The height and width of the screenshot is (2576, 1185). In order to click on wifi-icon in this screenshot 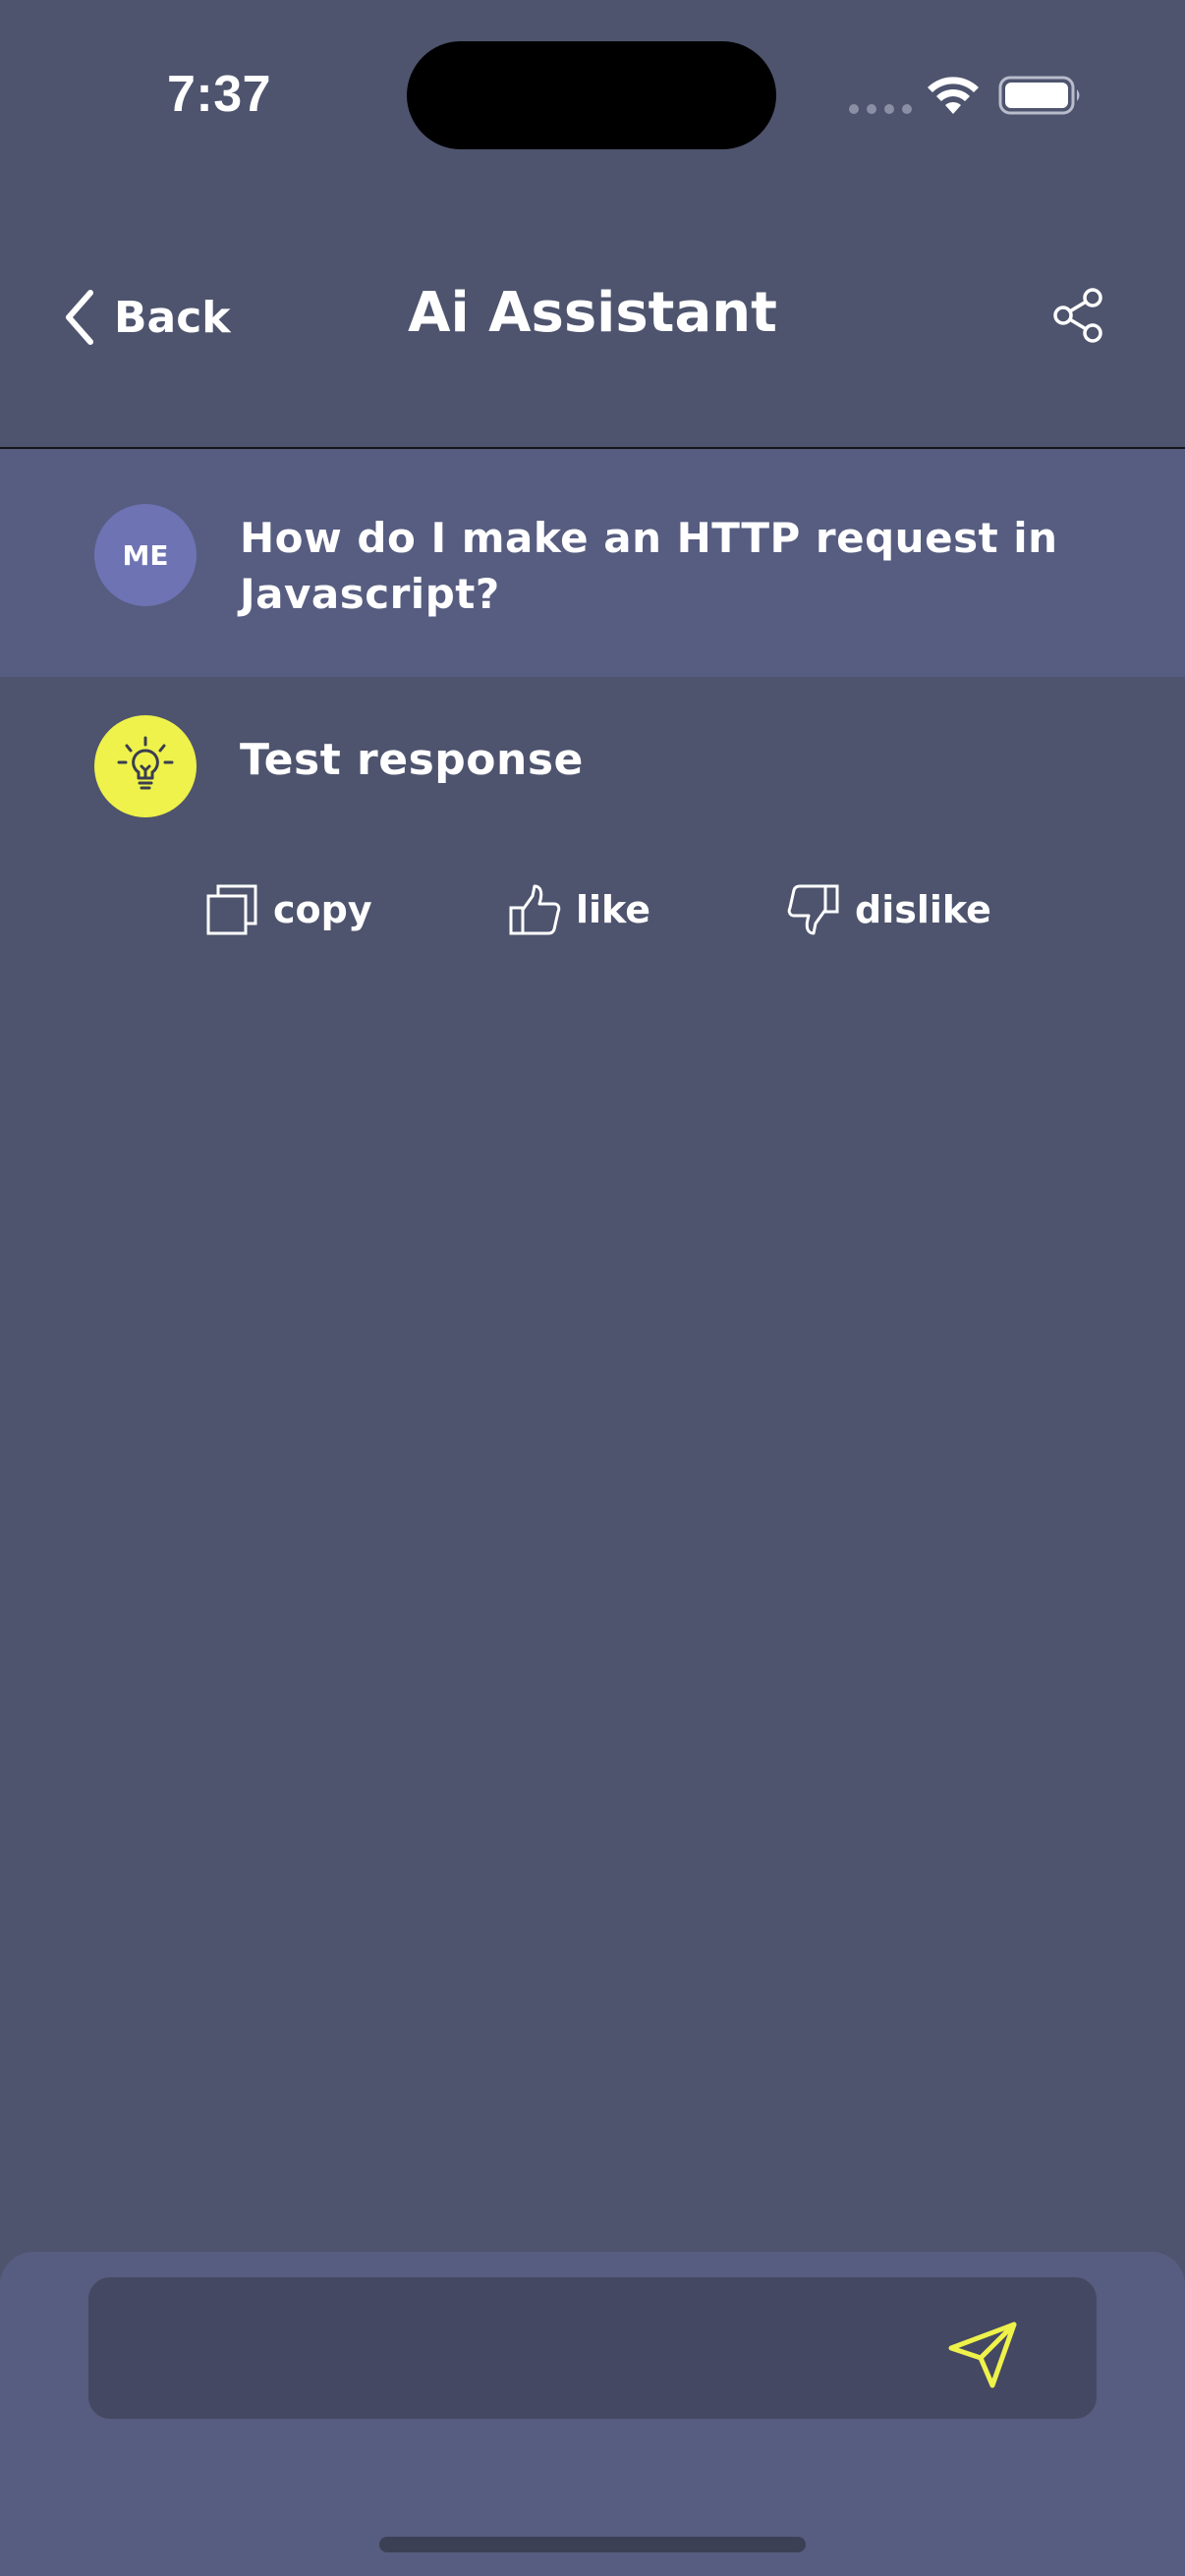, I will do `click(954, 95)`.